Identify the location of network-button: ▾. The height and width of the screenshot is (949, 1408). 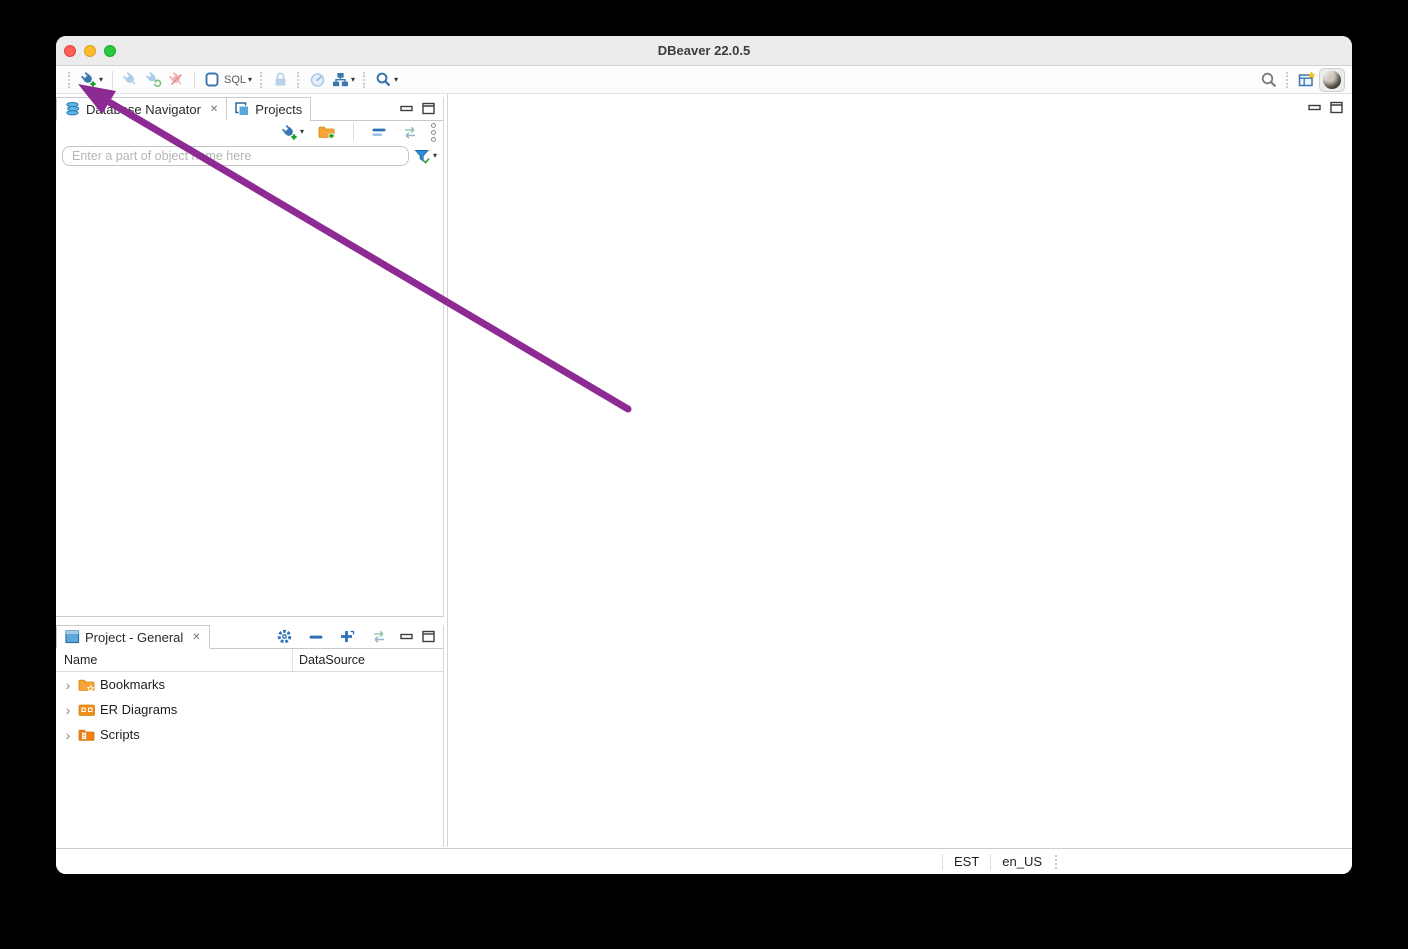
(343, 79).